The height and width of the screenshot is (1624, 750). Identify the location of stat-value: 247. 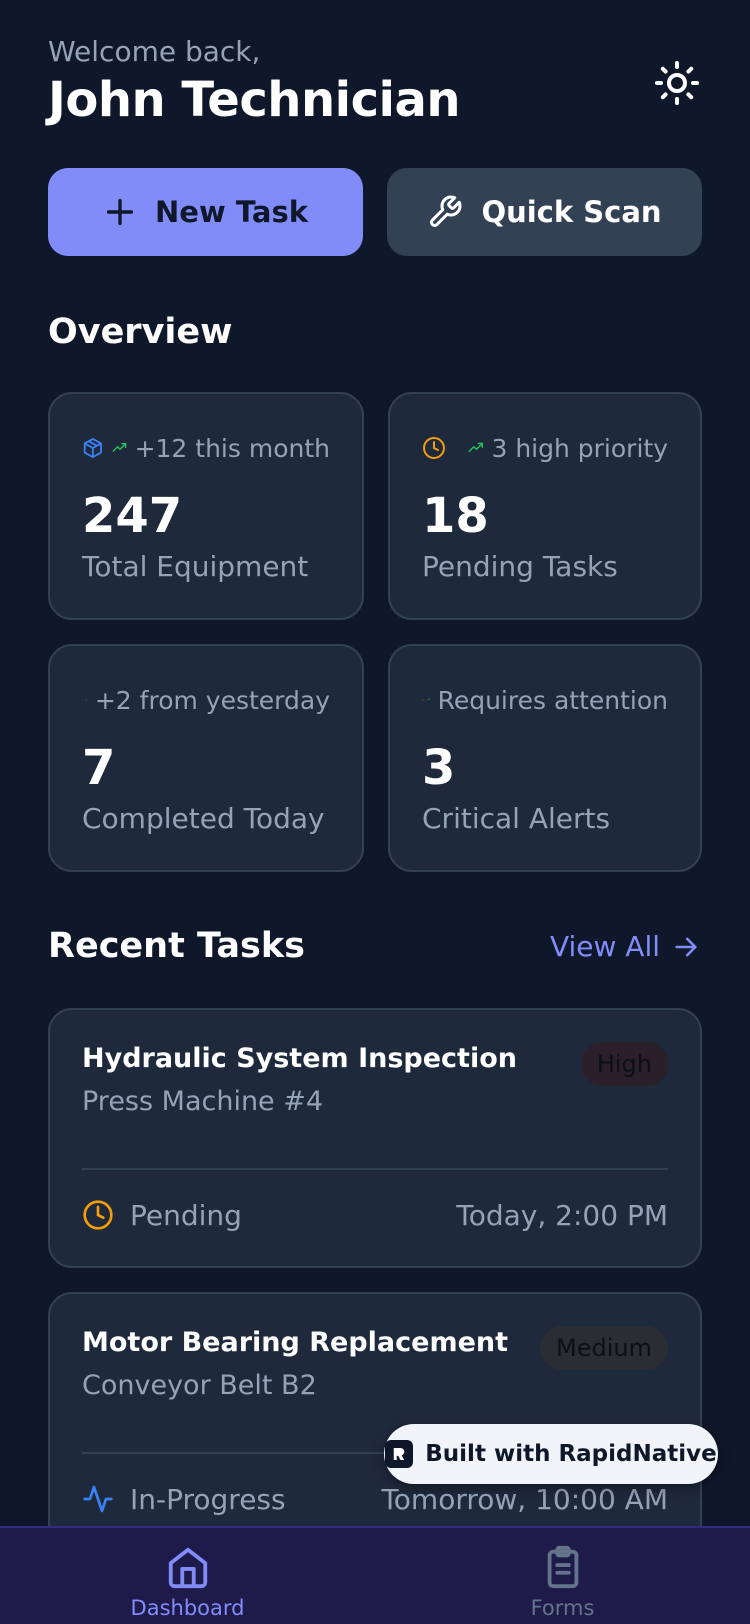
(132, 516).